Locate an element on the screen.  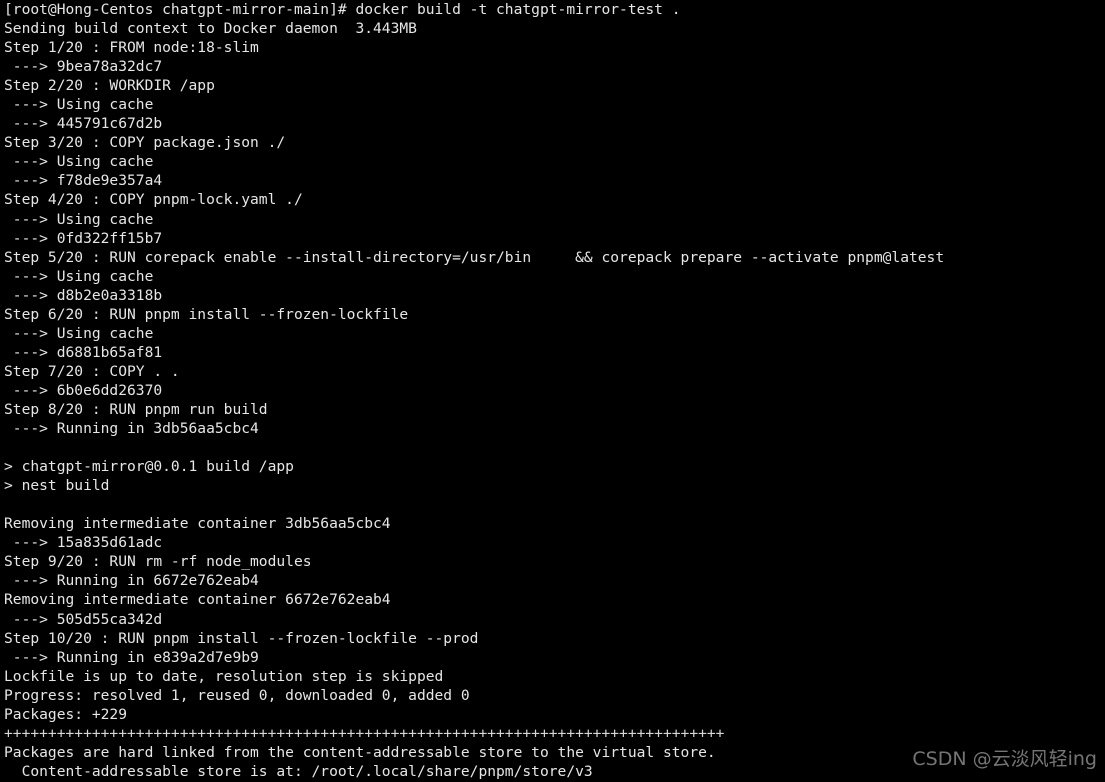
layer-id-line: ---> d6881b65af81 is located at coordinates (83, 352).